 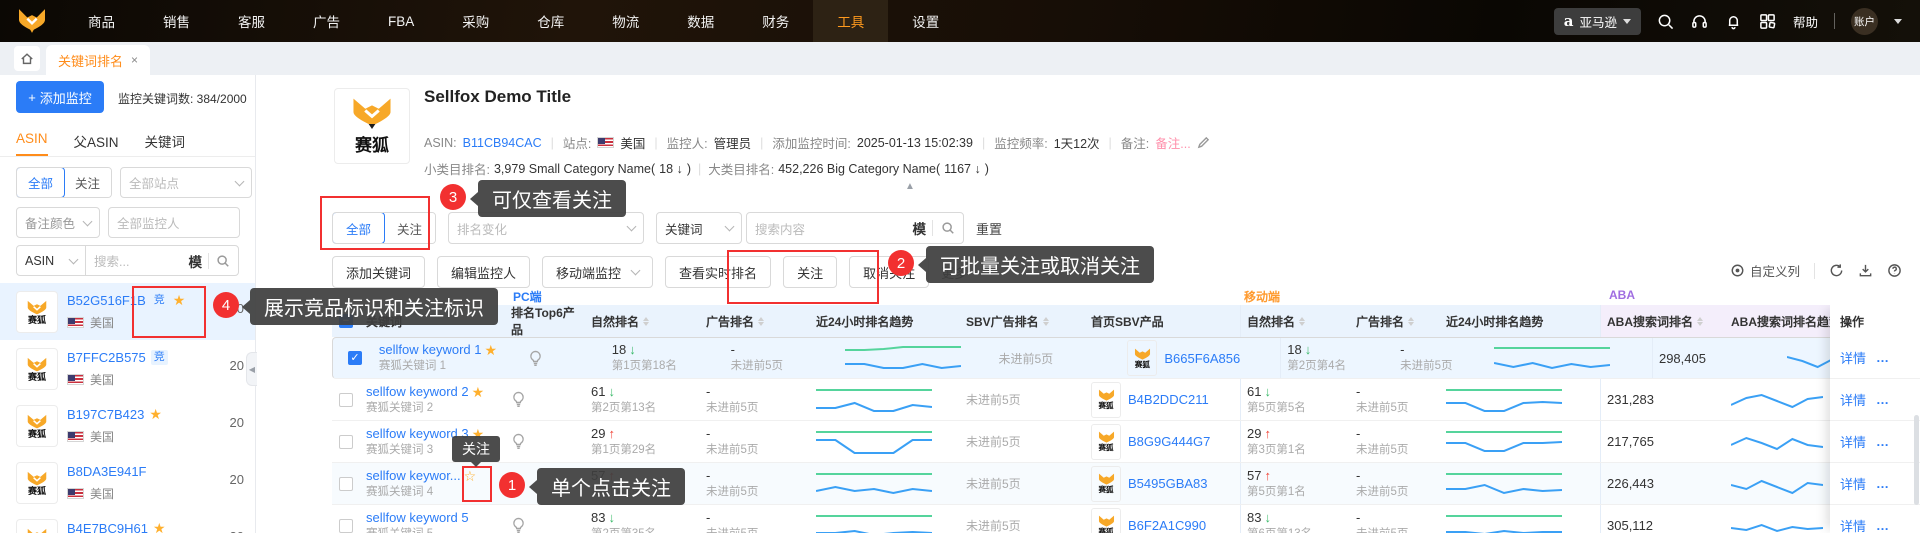 What do you see at coordinates (106, 357) in the screenshot?
I see `asin-link: B7FFC2B575` at bounding box center [106, 357].